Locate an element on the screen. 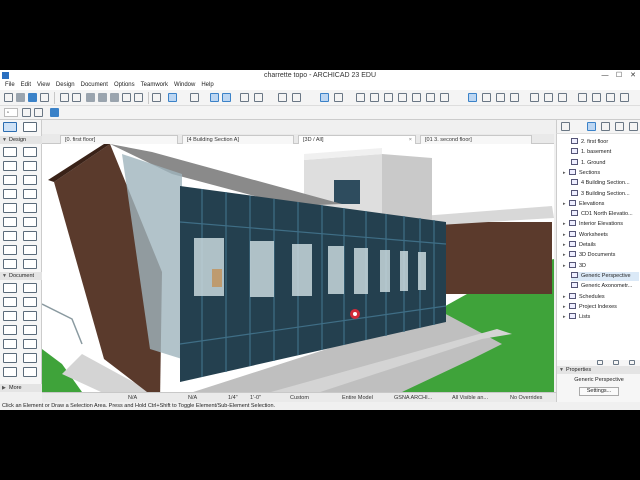 The width and height of the screenshot is (640, 480). navigator-item: ▸ Project Indexes is located at coordinates (601, 307).